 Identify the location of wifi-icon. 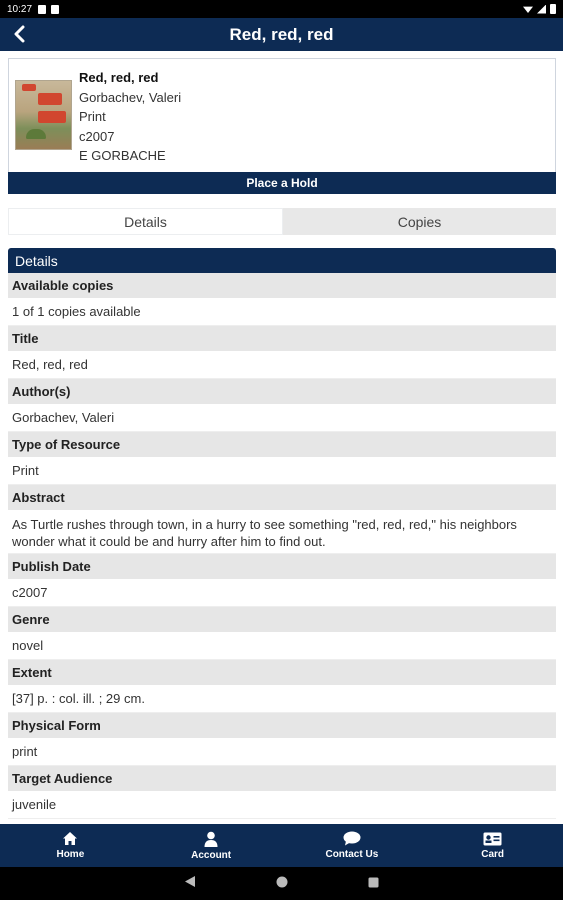
(528, 9).